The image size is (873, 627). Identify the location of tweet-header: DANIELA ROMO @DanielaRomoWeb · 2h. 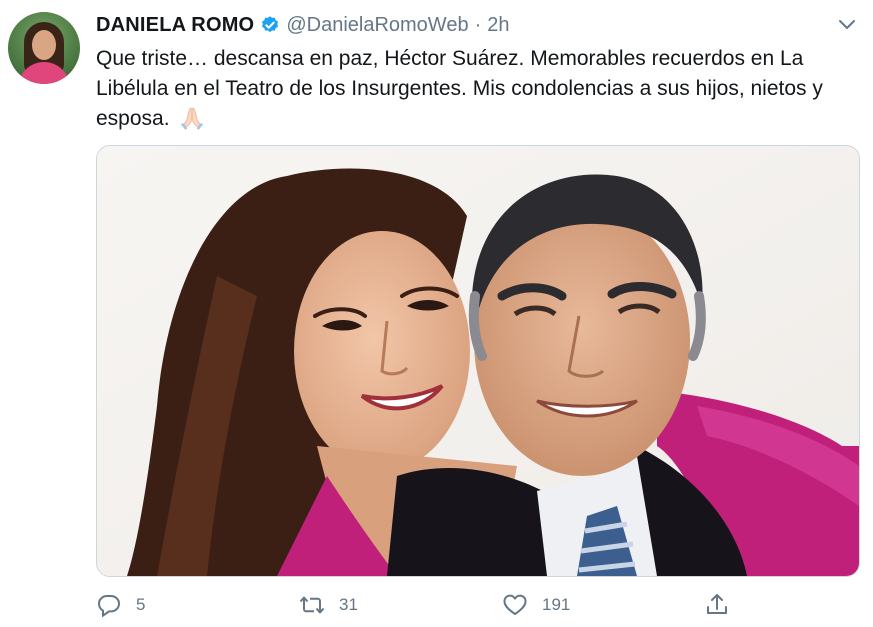
(303, 25).